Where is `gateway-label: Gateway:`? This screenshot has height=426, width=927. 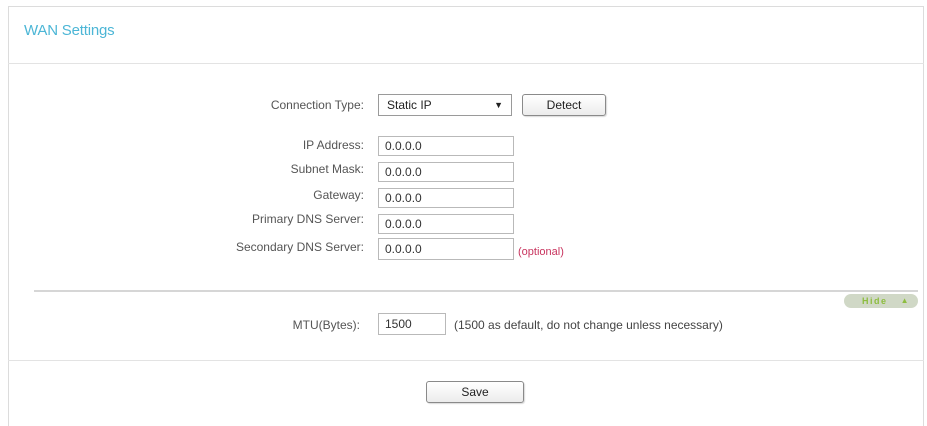 gateway-label: Gateway: is located at coordinates (338, 195).